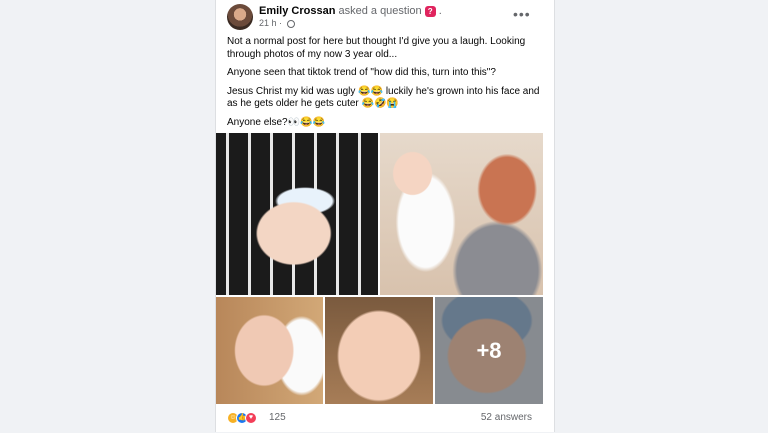 The image size is (768, 433). I want to click on photo-baby-face, so click(379, 350).